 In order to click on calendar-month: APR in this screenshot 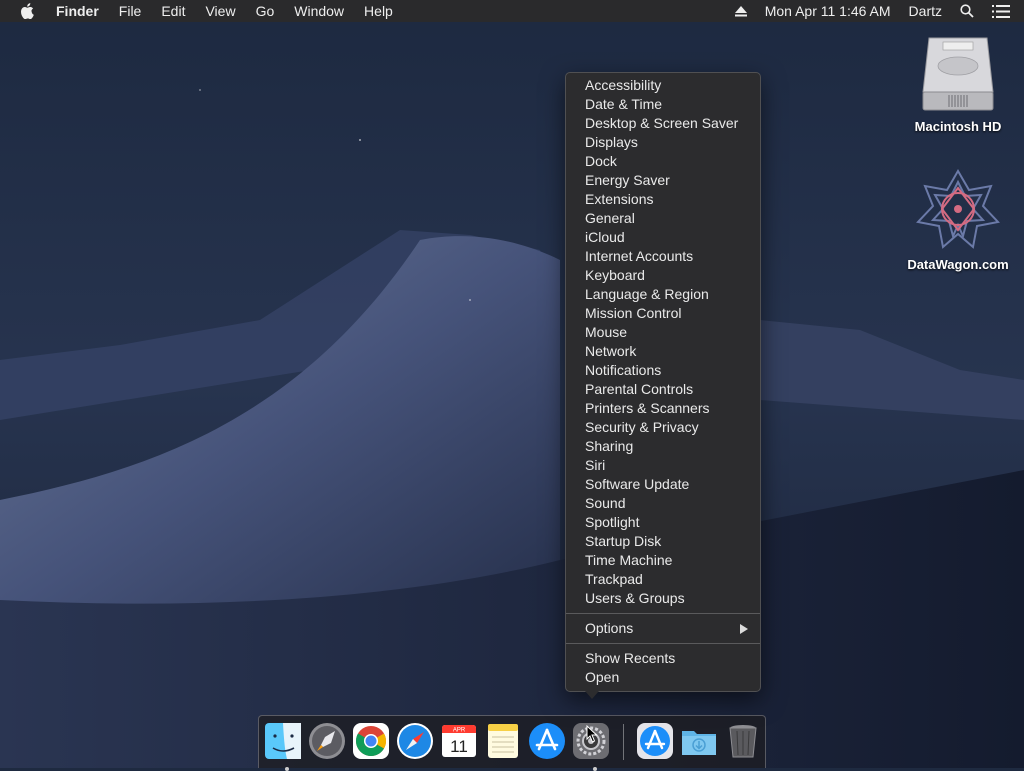, I will do `click(459, 731)`.